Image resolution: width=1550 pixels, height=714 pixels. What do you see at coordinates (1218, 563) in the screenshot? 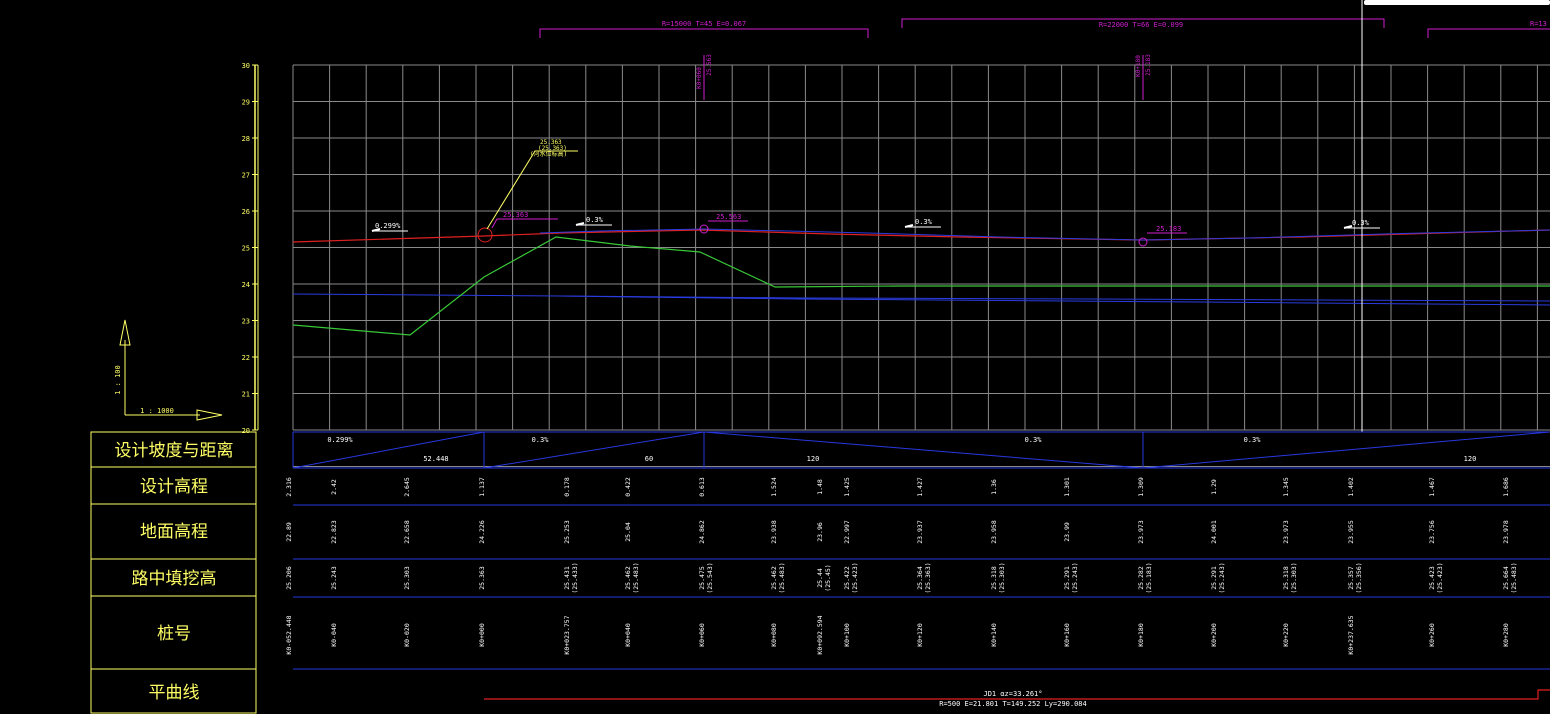
I see `table-column: 1.29 24.001 25.291 K0+200 (25.243)` at bounding box center [1218, 563].